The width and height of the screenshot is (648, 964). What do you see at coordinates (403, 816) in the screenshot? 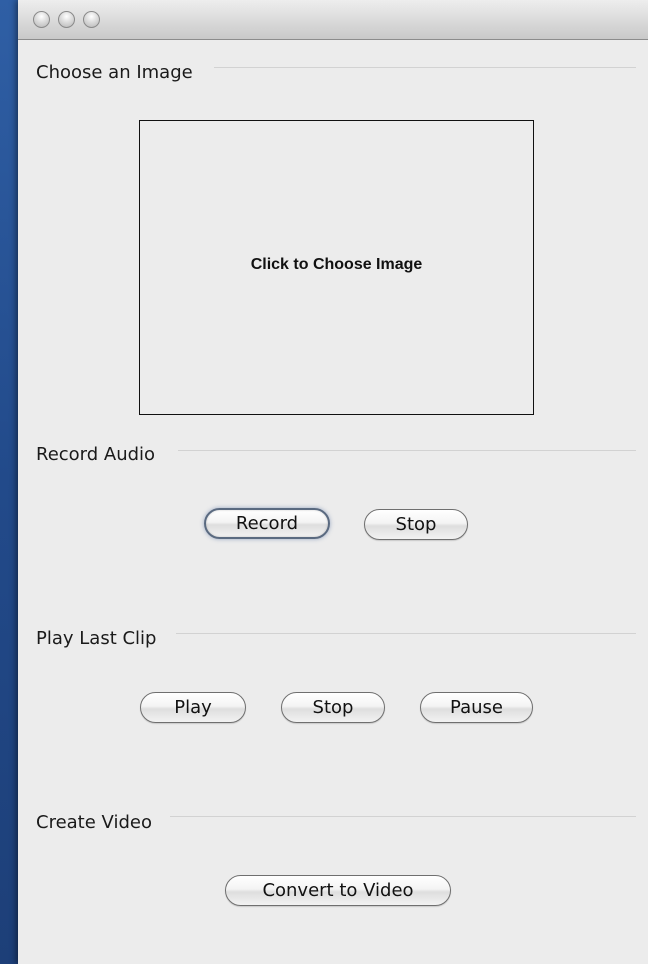
I see `create-video-separator` at bounding box center [403, 816].